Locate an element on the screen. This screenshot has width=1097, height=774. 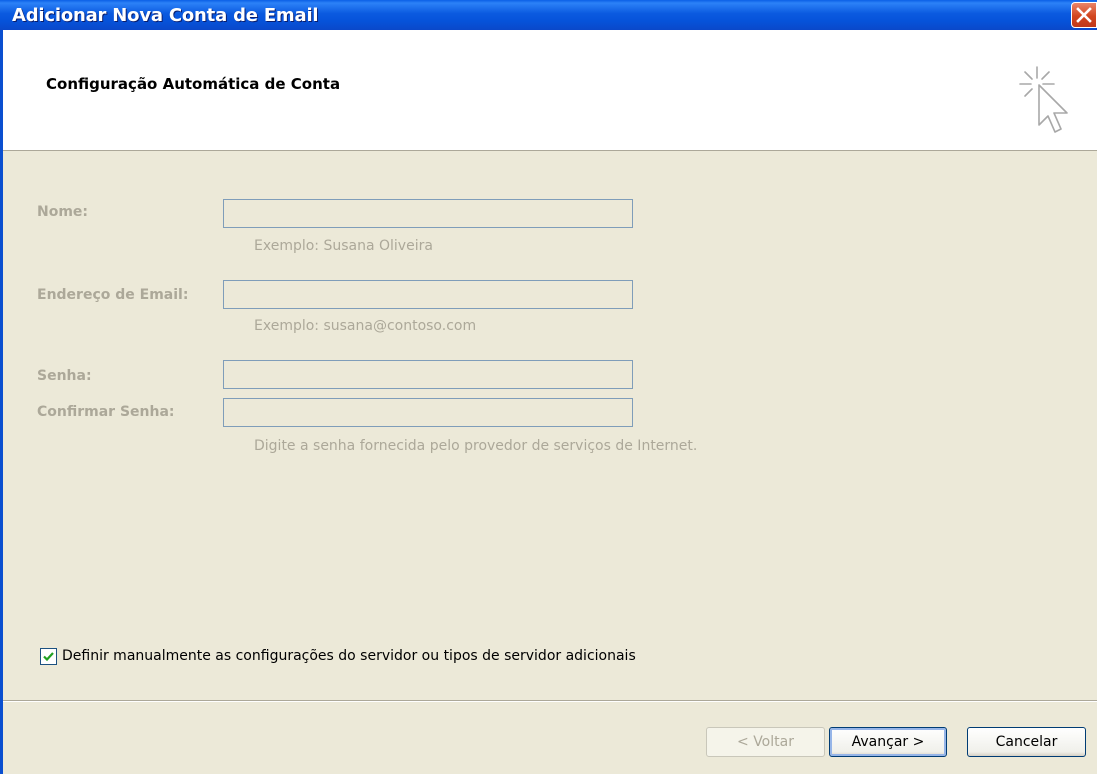
manual-config-checkbox is located at coordinates (48, 656).